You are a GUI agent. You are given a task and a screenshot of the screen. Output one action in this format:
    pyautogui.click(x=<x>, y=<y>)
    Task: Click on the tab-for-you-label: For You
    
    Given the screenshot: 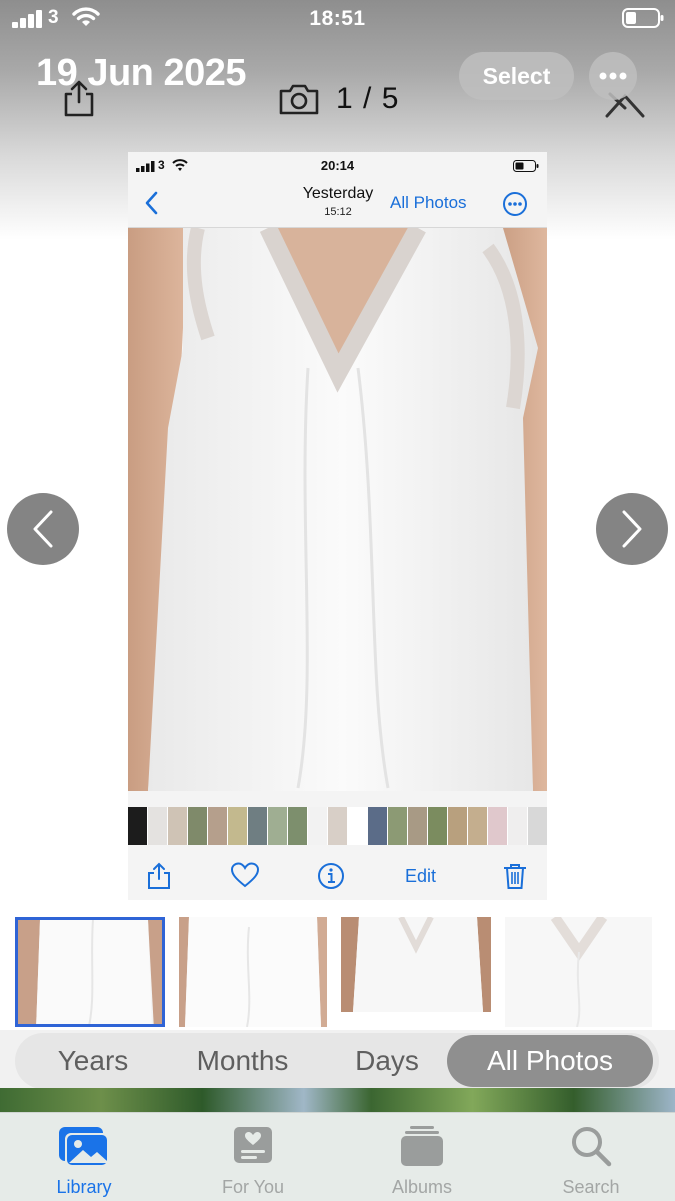 What is the action you would take?
    pyautogui.click(x=253, y=1187)
    